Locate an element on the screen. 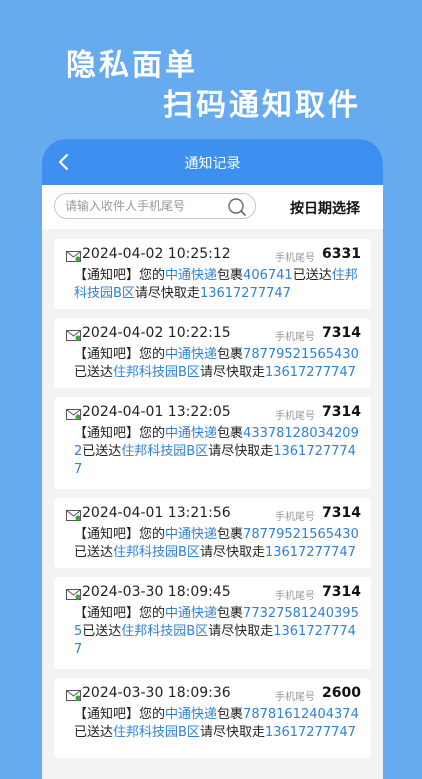  search-box is located at coordinates (155, 206).